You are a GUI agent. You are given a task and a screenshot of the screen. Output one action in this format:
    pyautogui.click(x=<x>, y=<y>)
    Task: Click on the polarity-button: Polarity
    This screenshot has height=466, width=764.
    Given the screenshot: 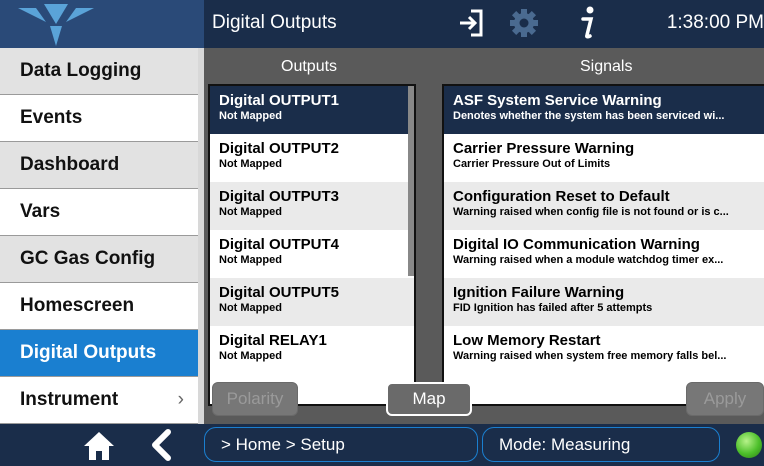 What is the action you would take?
    pyautogui.click(x=255, y=399)
    